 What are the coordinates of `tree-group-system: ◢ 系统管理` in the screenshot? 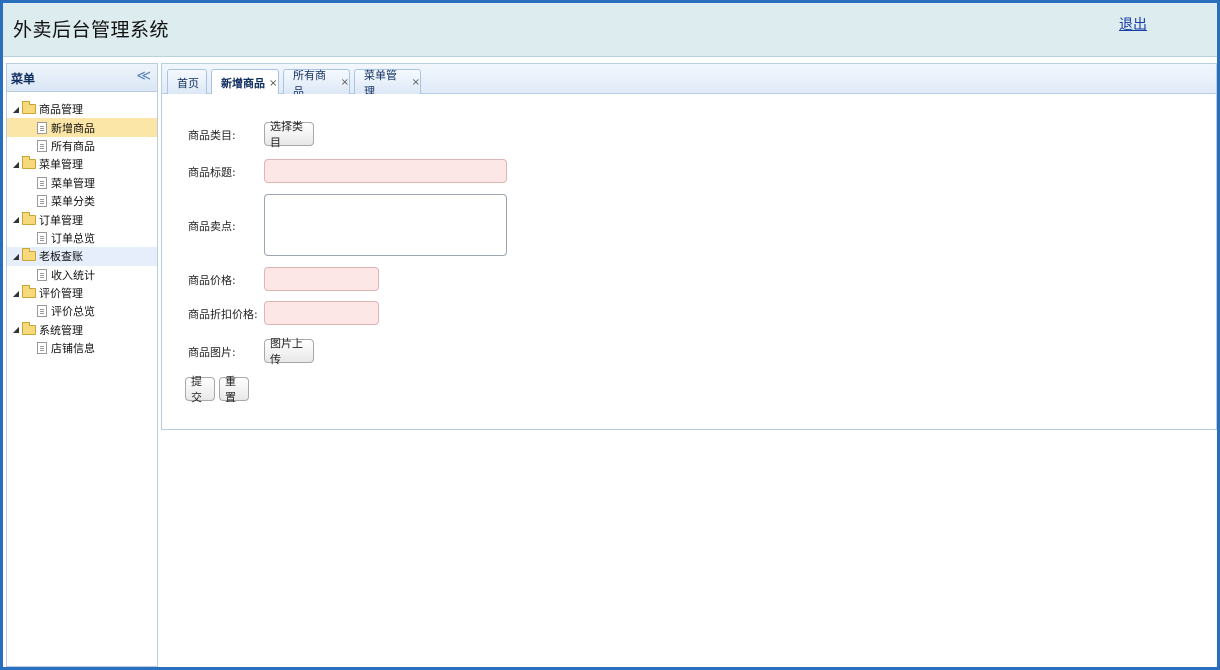 It's located at (82, 330).